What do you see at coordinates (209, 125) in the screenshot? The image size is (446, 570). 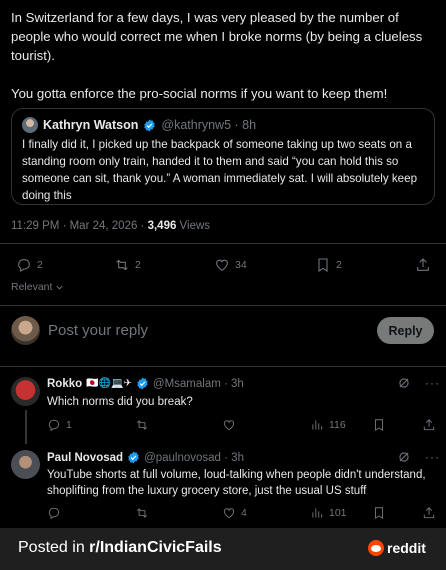 I see `quote-handle: @kathrynw5 · 8h` at bounding box center [209, 125].